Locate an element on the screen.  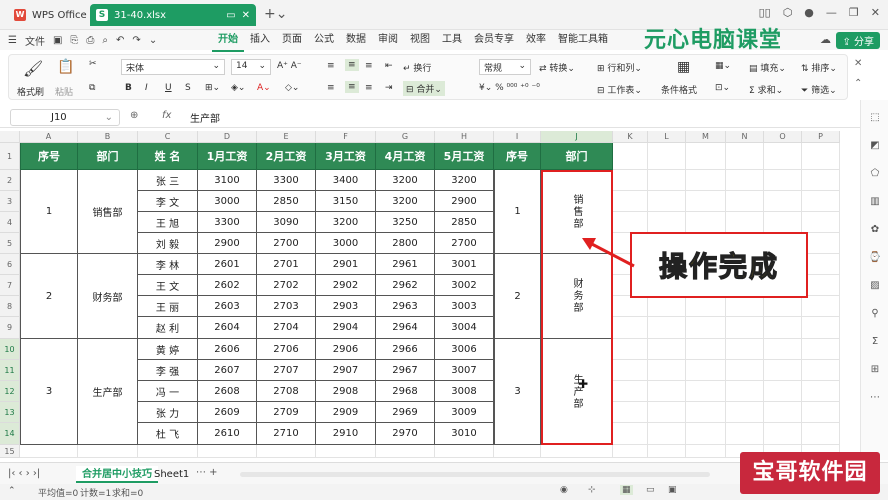
row-header-10: 10 is located at coordinates (10, 349).